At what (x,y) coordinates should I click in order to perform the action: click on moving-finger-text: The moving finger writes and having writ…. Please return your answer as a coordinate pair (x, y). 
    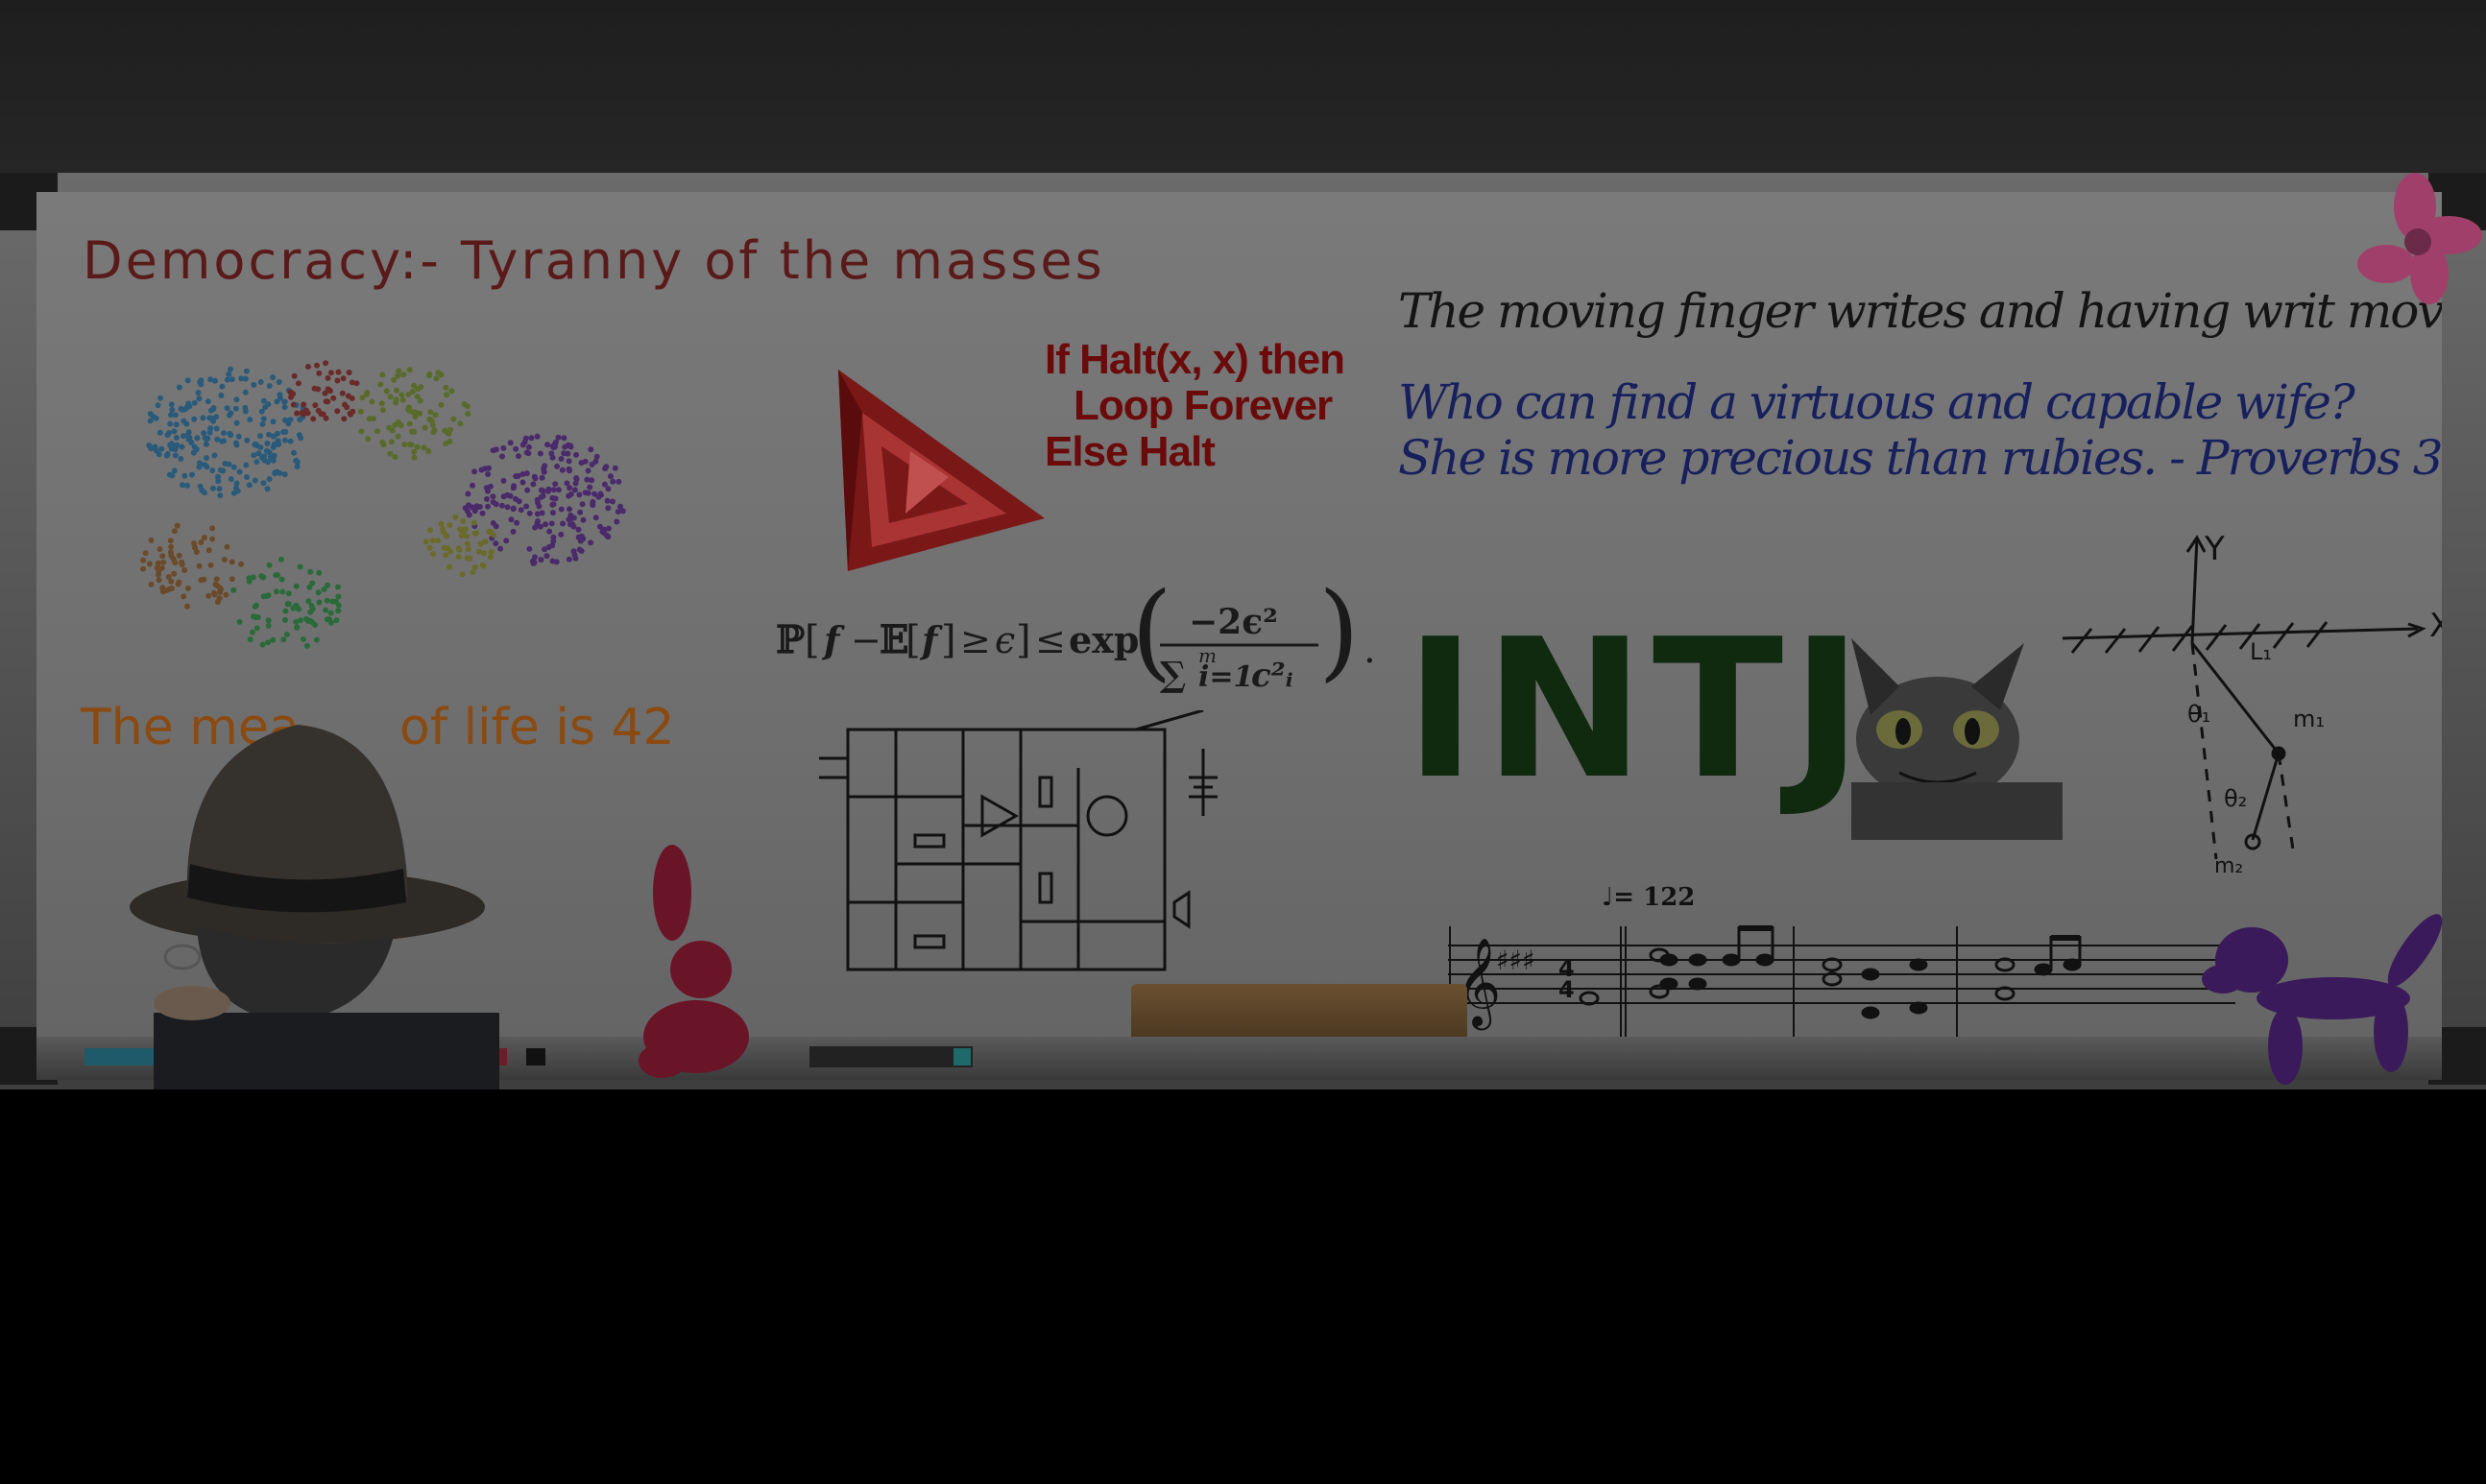
    Looking at the image, I should click on (1920, 311).